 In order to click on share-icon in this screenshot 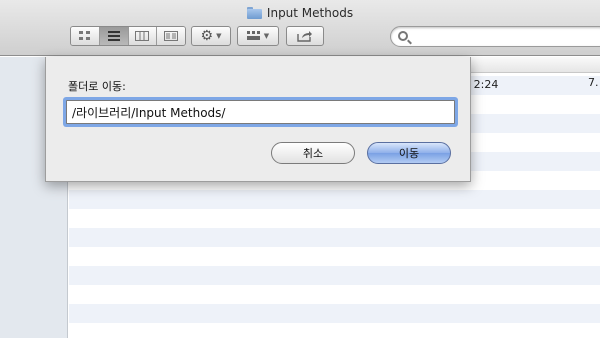, I will do `click(304, 36)`.